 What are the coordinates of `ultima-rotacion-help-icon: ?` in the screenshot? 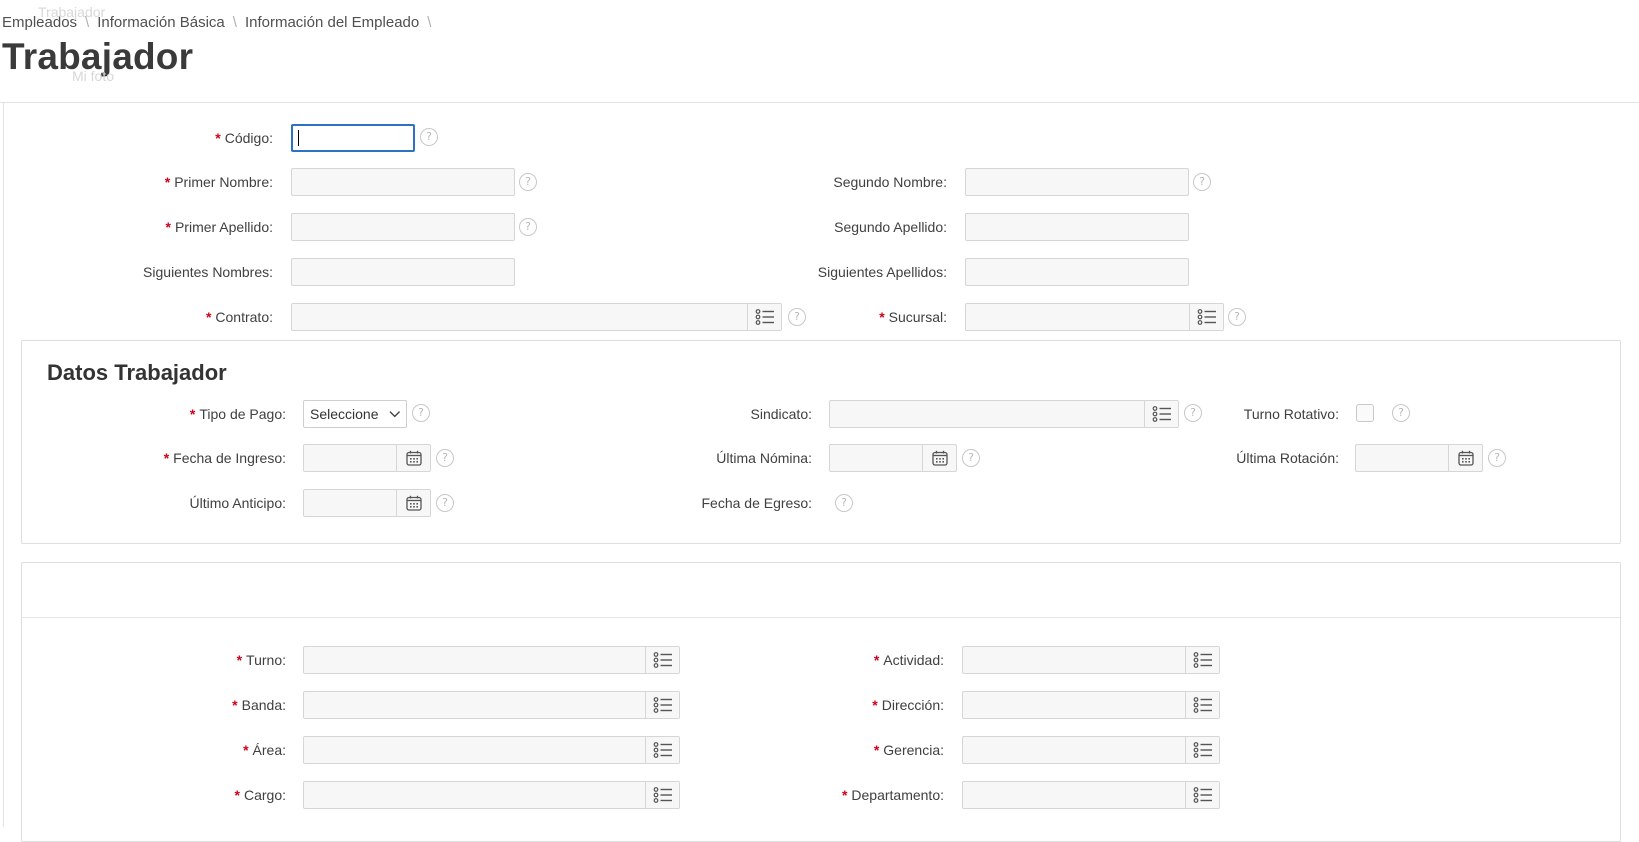 It's located at (1497, 458).